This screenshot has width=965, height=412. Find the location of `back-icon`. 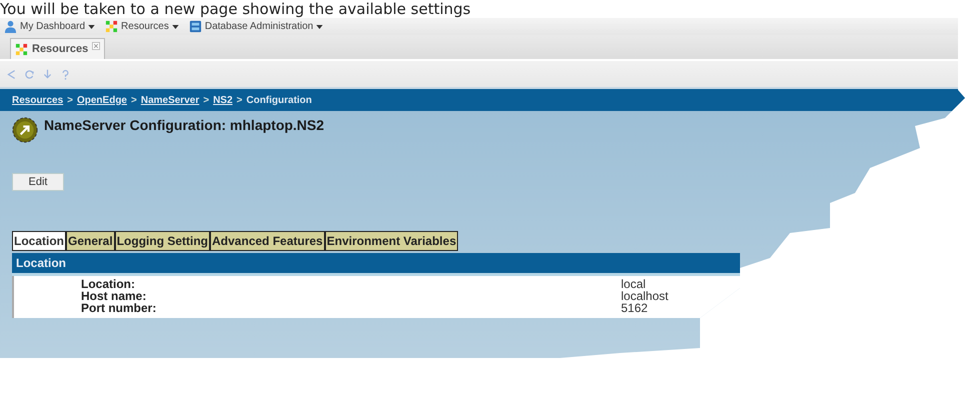

back-icon is located at coordinates (11, 74).